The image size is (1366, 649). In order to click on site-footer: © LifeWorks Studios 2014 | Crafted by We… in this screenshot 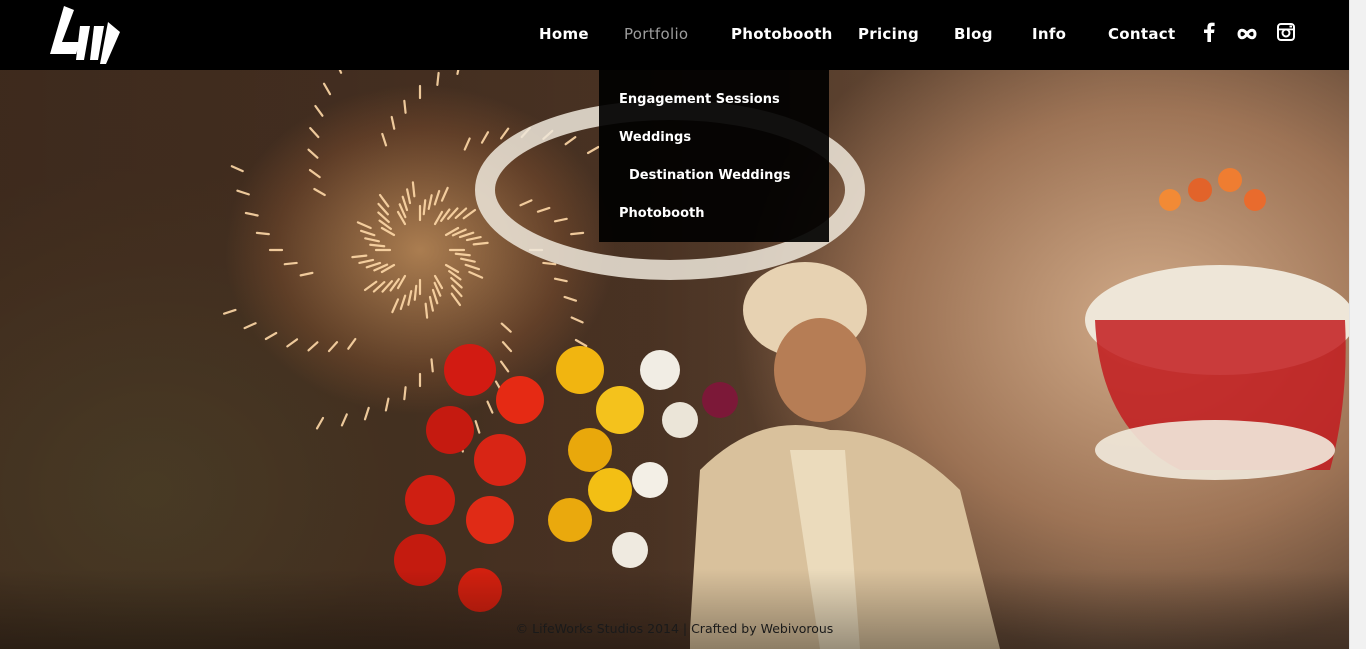, I will do `click(674, 628)`.